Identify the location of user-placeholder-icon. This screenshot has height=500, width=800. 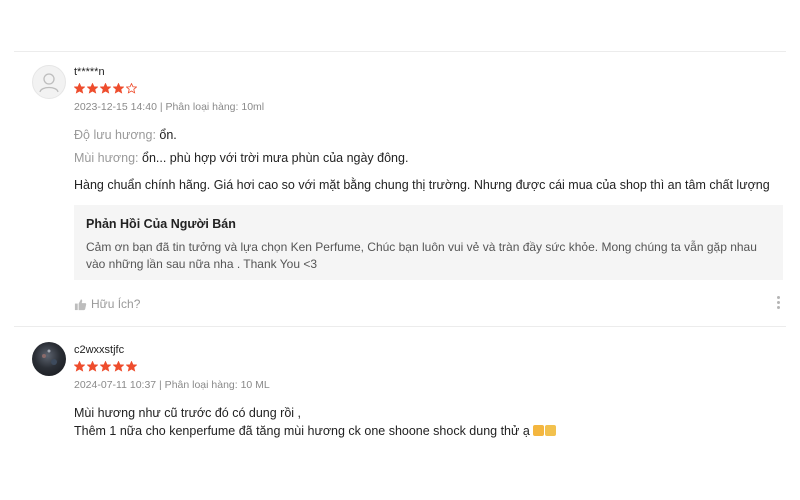
(49, 83).